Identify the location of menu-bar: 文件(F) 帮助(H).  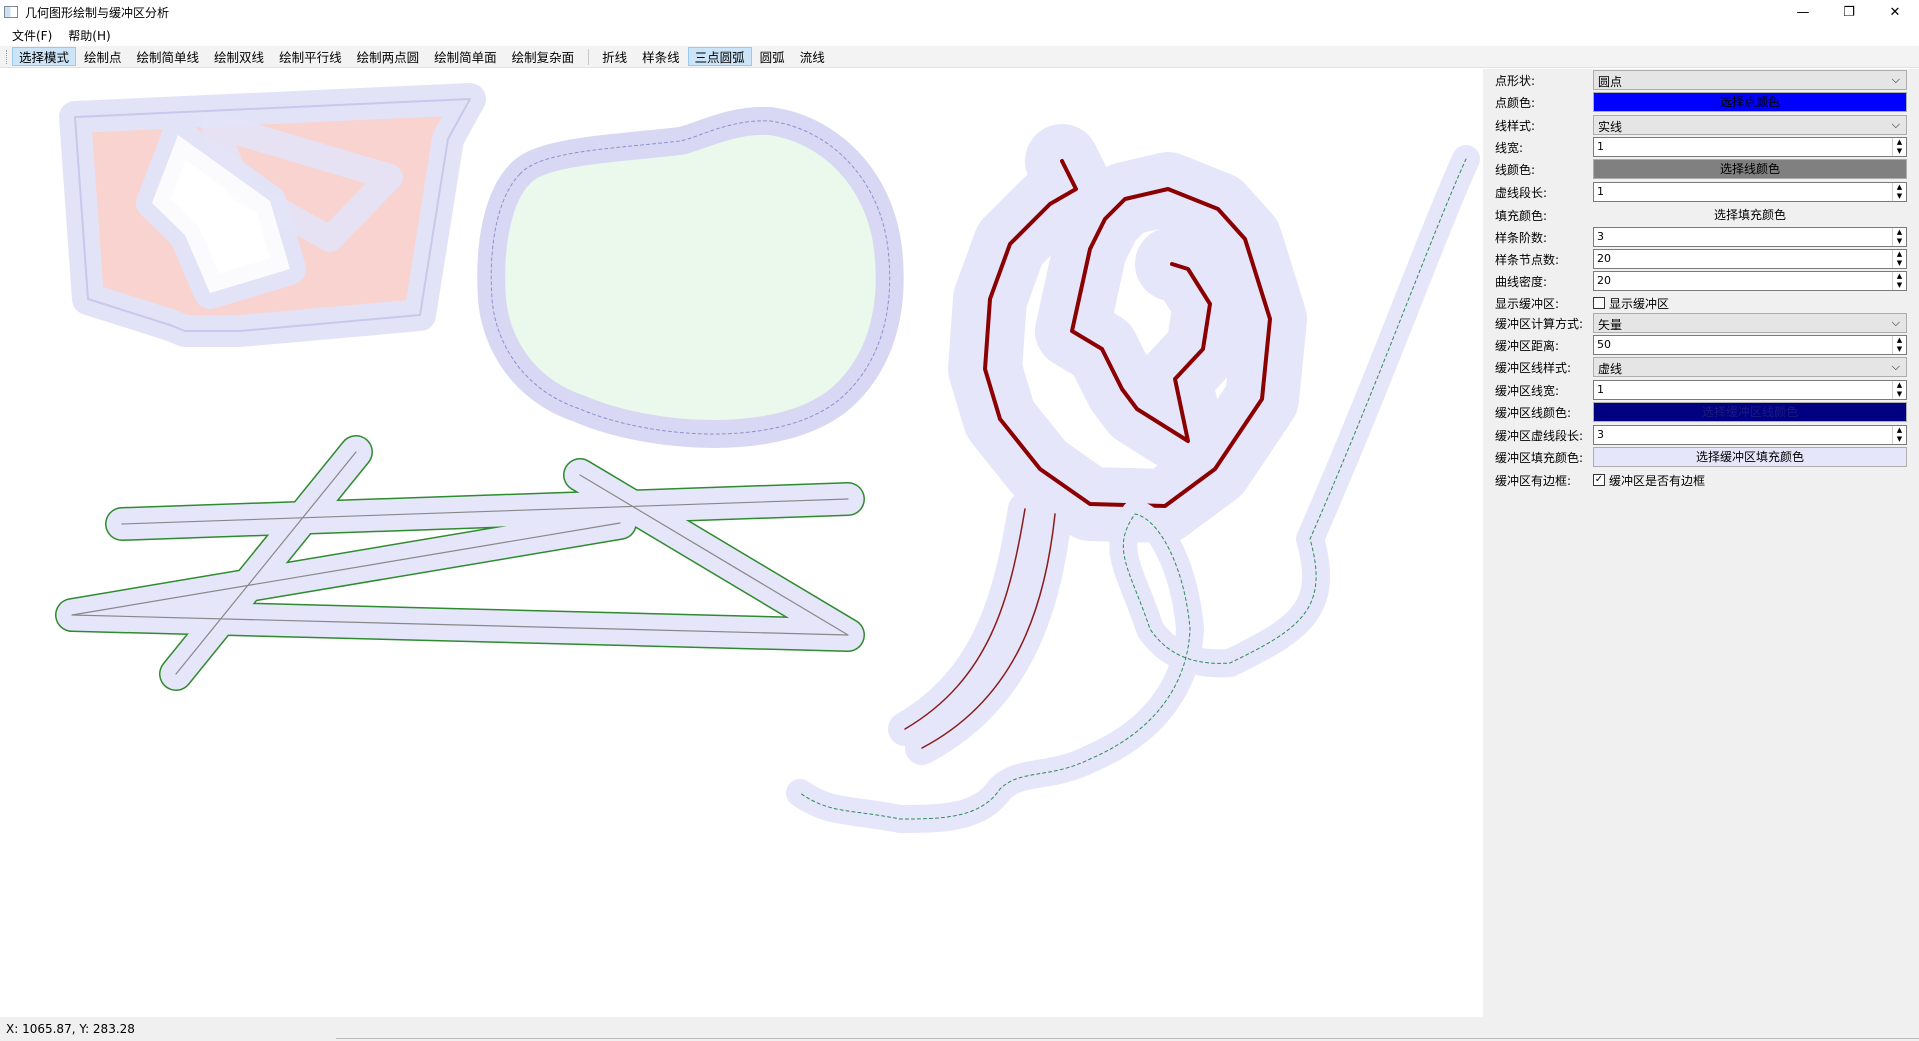
(959, 35).